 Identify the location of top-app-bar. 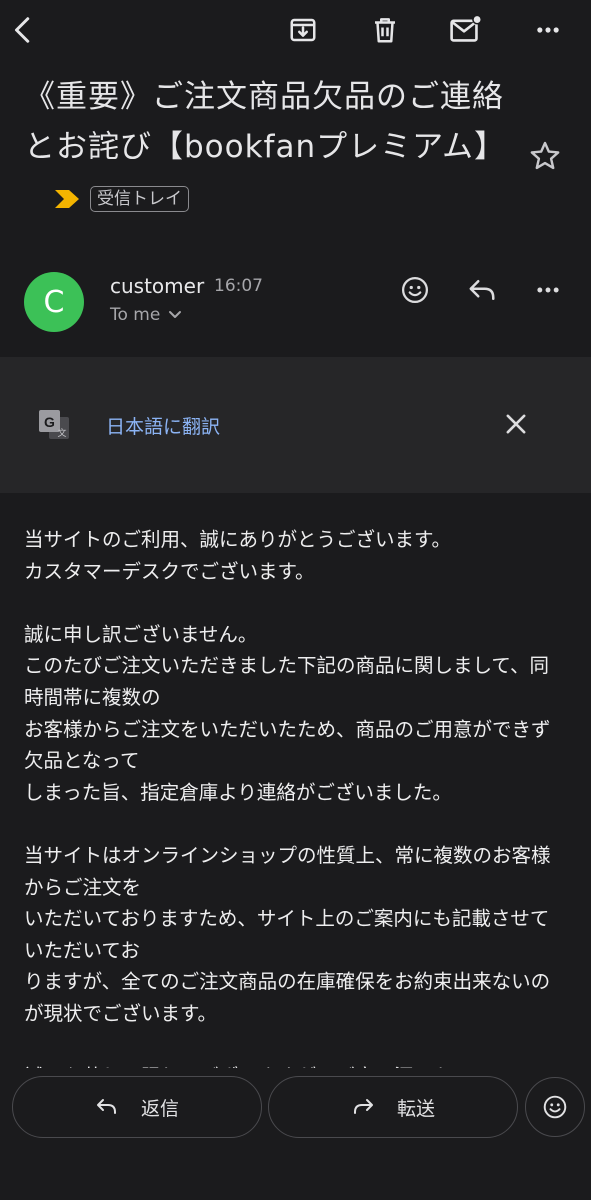
(295, 30).